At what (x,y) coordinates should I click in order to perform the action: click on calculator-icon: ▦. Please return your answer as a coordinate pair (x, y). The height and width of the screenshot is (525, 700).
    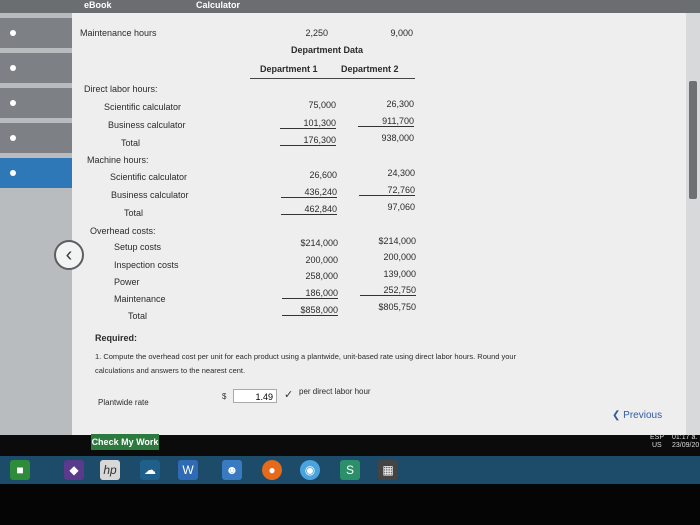
    Looking at the image, I should click on (388, 470).